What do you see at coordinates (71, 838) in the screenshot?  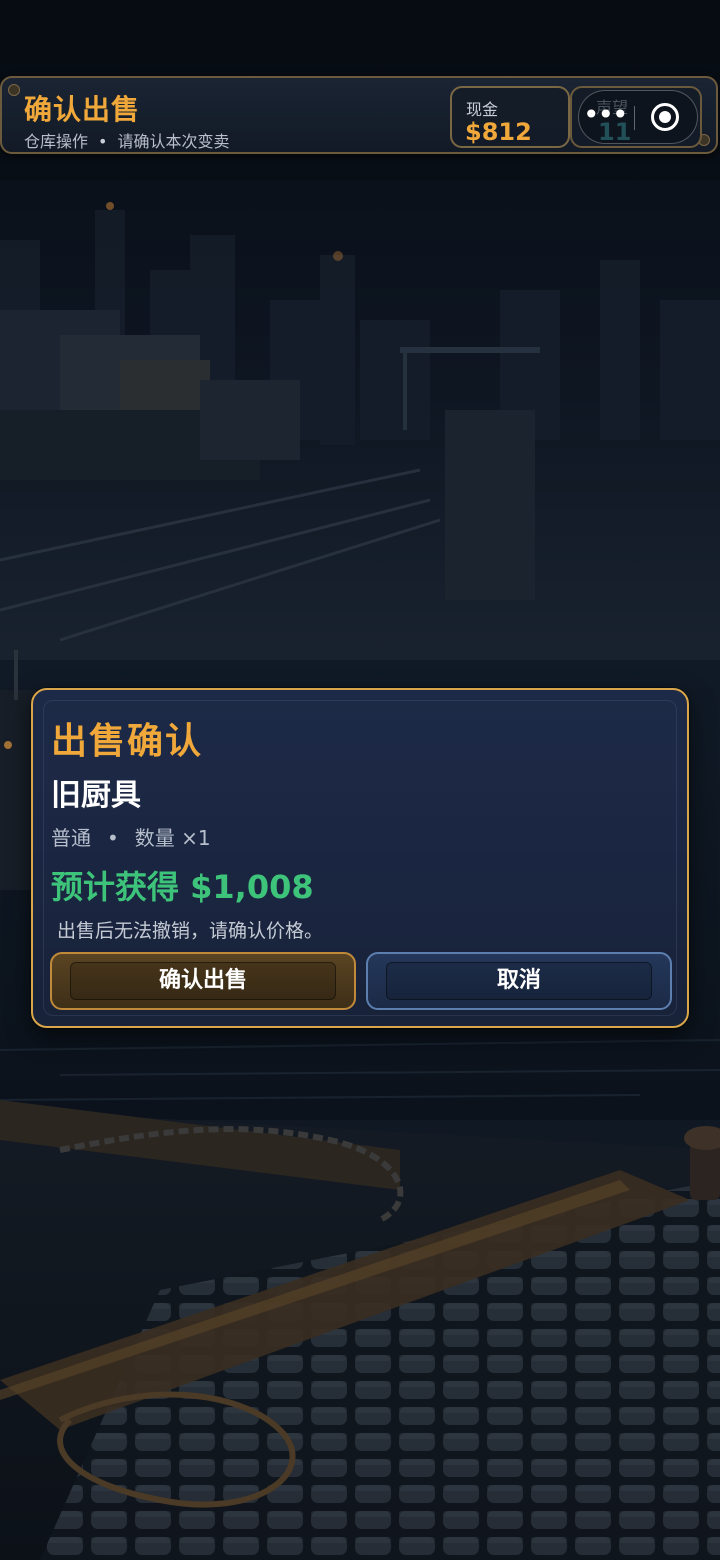 I see `item-rarity: 普通` at bounding box center [71, 838].